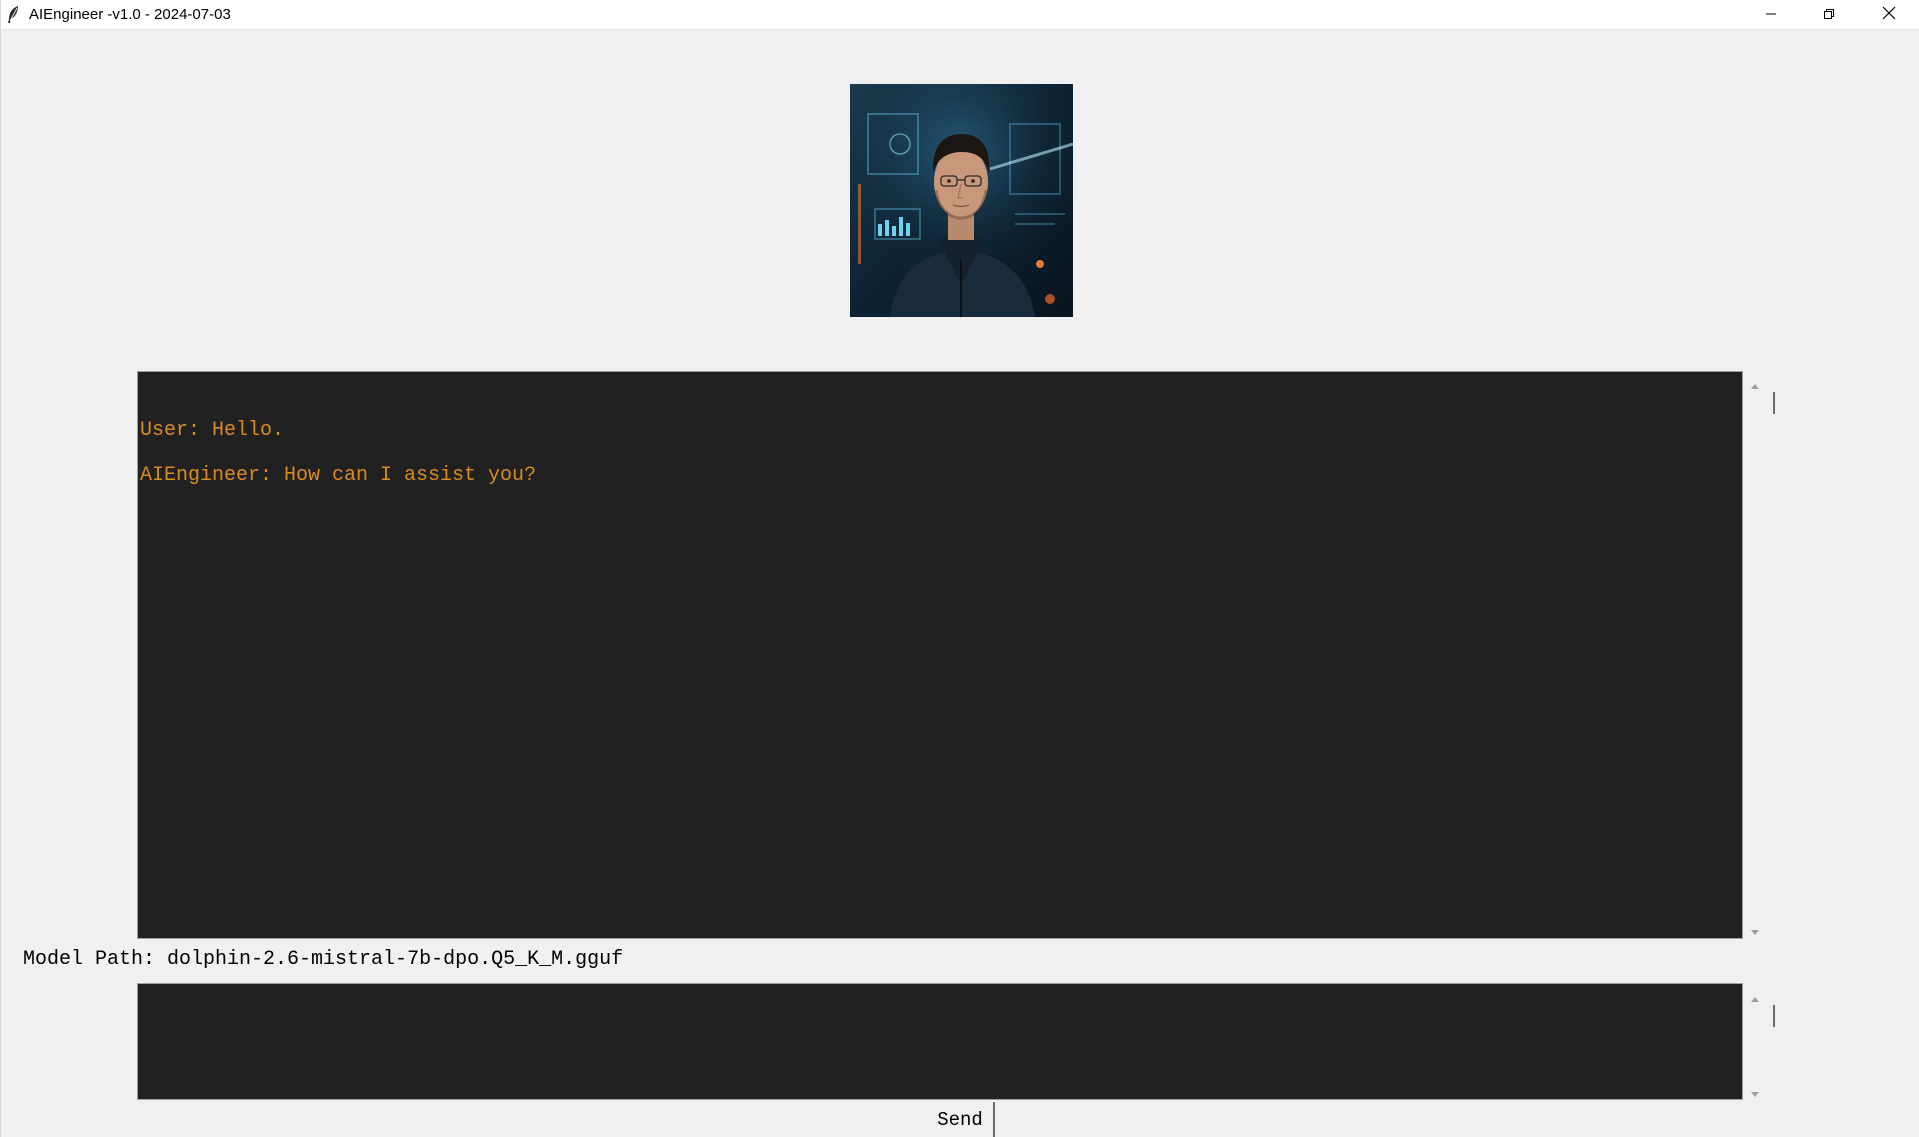 The width and height of the screenshot is (1919, 1137). What do you see at coordinates (1760, 655) in the screenshot?
I see `chat-scrollbar` at bounding box center [1760, 655].